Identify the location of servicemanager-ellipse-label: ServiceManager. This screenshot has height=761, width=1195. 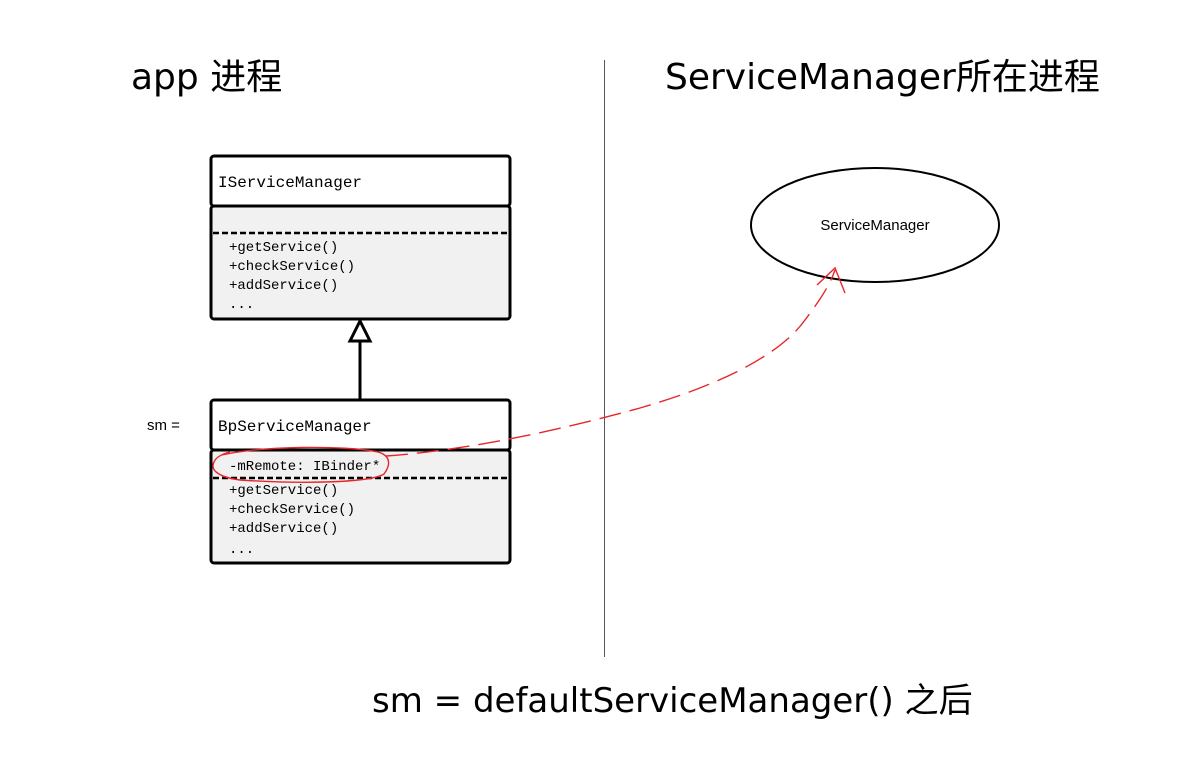
(874, 225).